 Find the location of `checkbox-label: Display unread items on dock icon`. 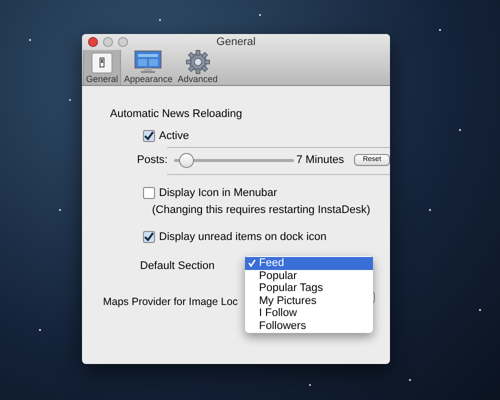

checkbox-label: Display unread items on dock icon is located at coordinates (243, 237).